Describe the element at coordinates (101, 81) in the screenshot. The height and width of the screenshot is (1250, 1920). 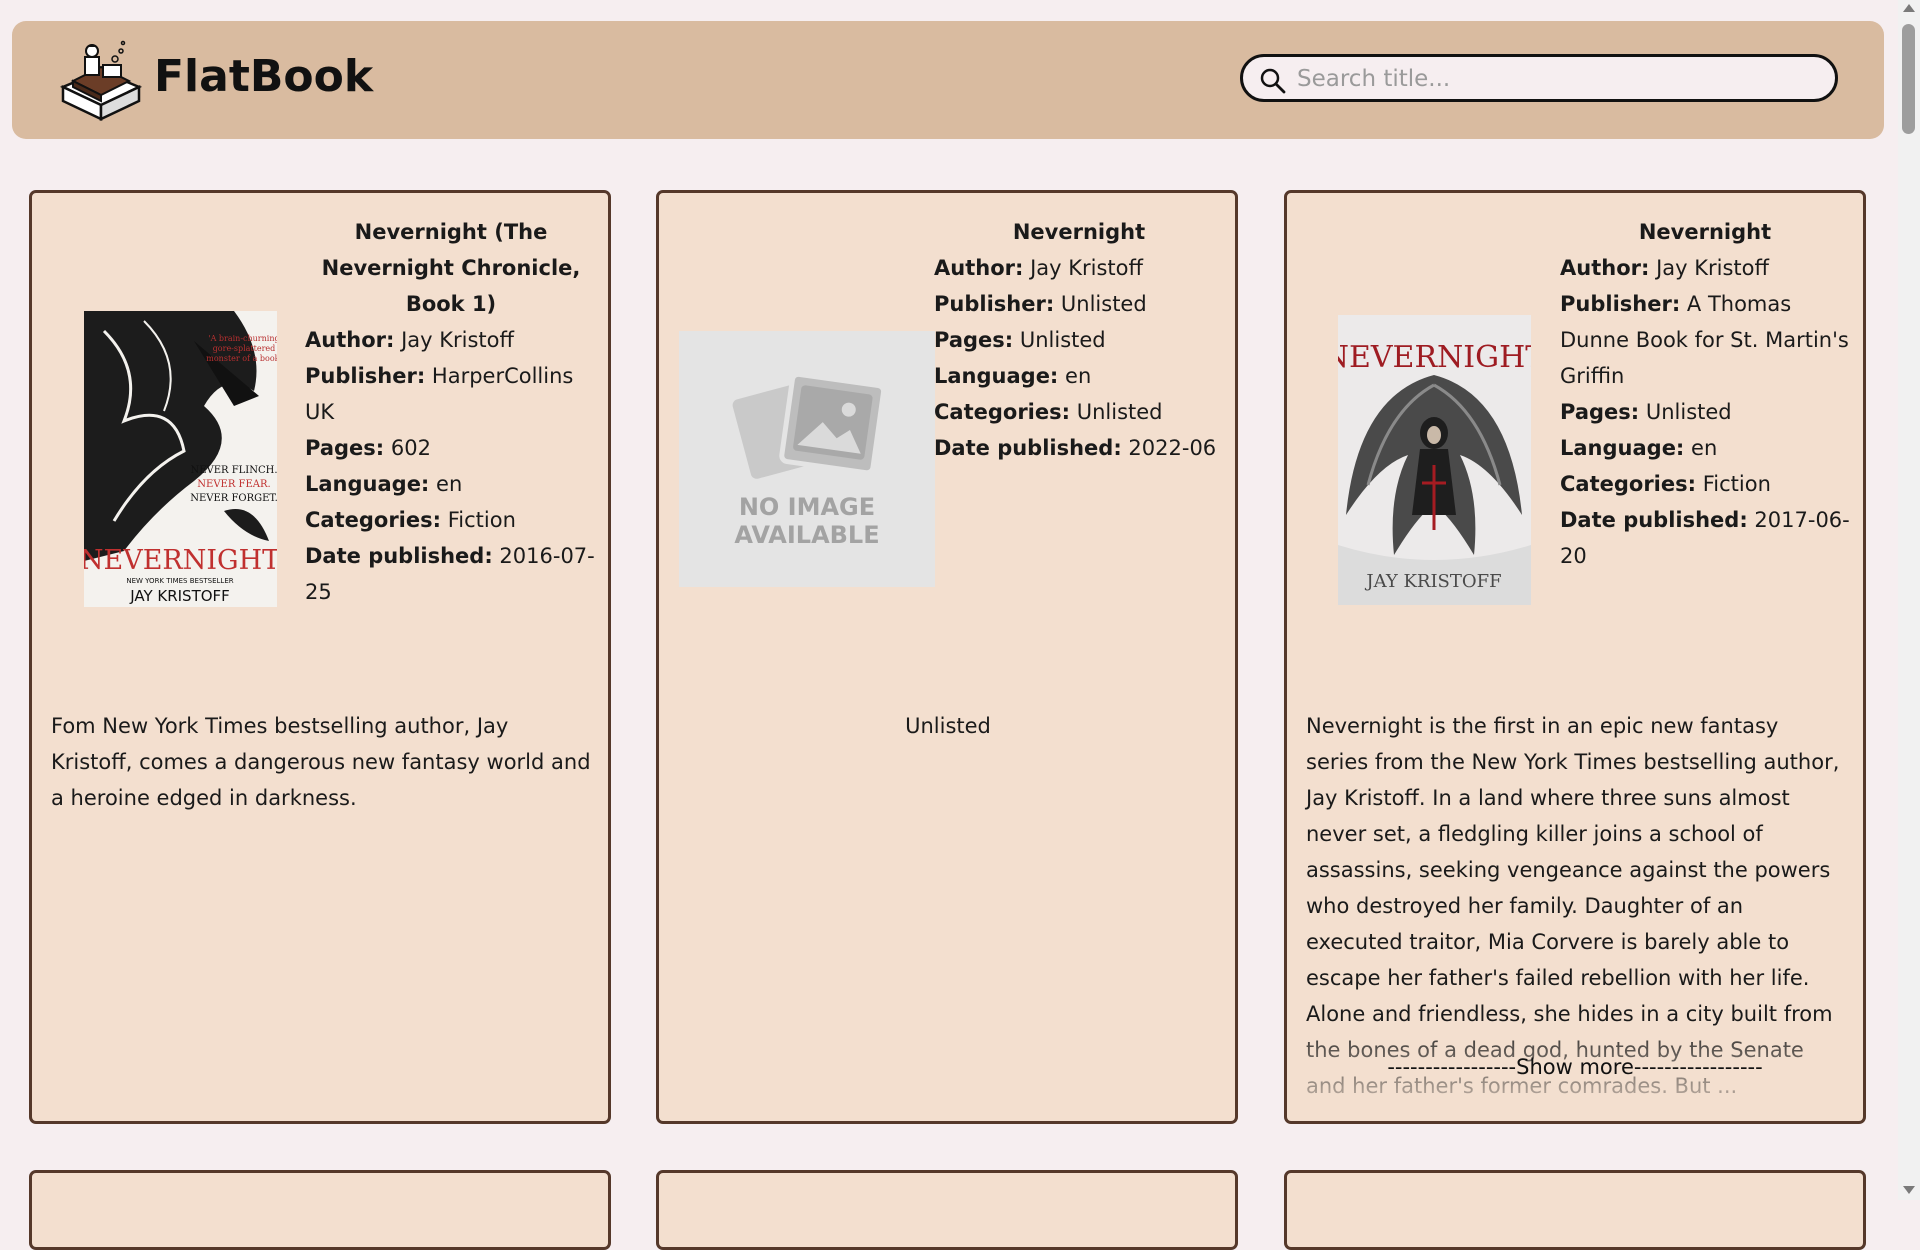
I see `flatbook-logo-icon` at that location.